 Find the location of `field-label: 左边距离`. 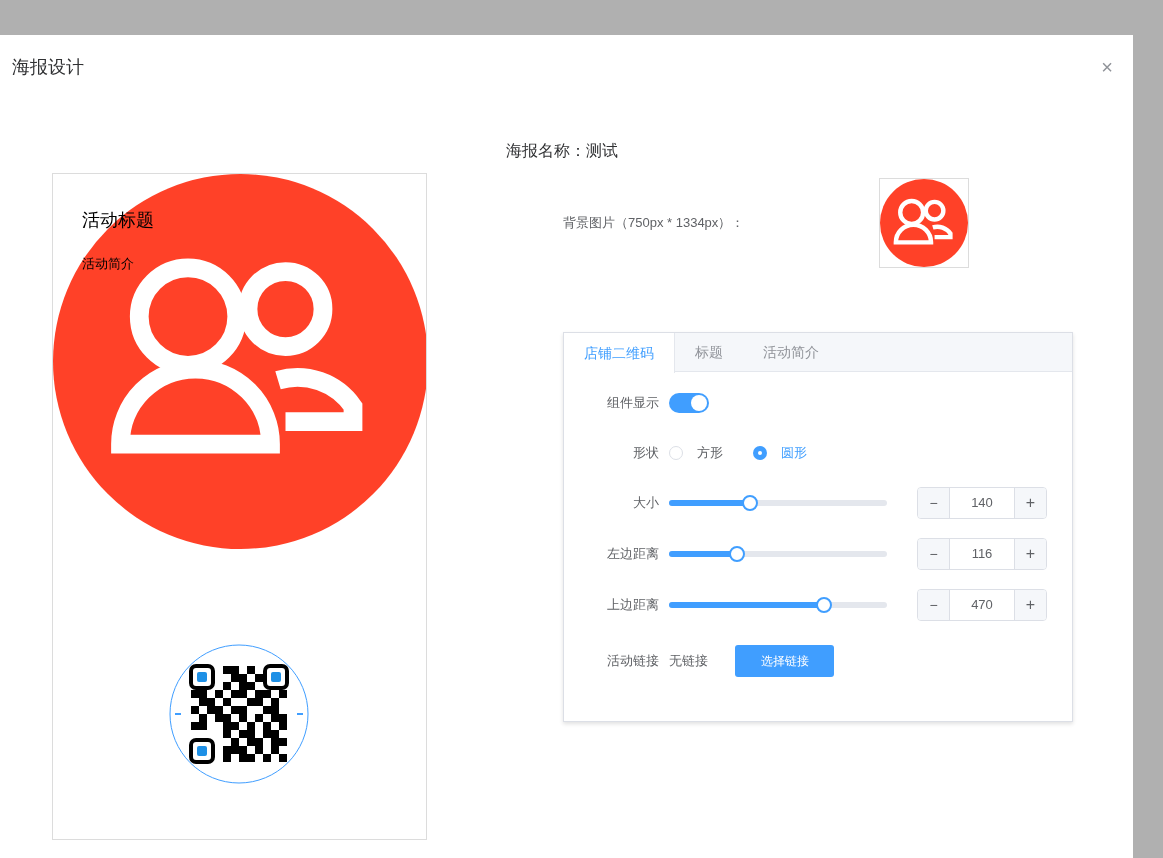

field-label: 左边距离 is located at coordinates (633, 554).